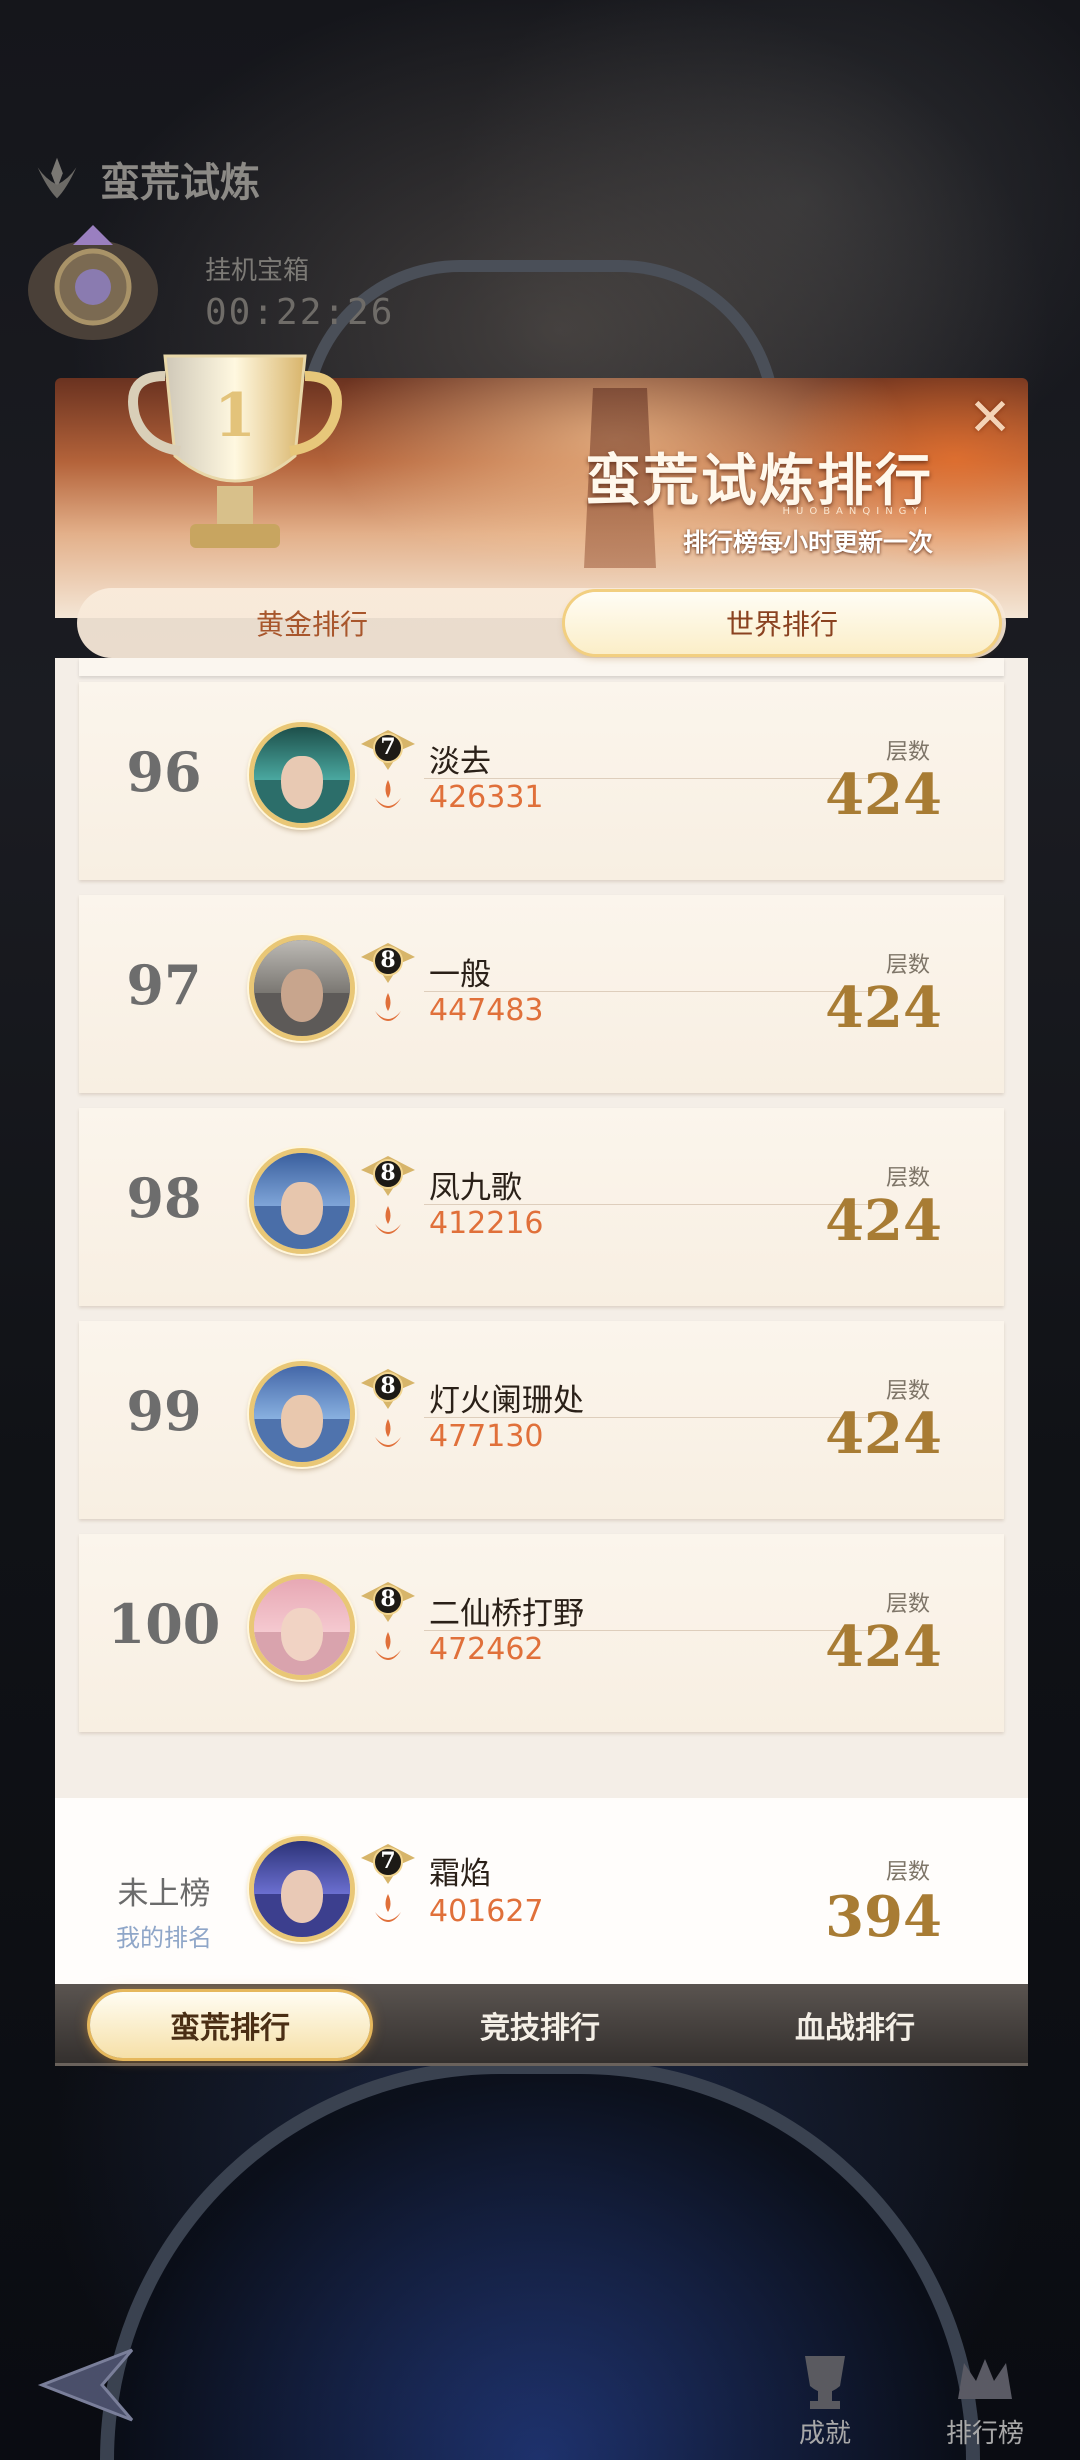 This screenshot has width=1080, height=2460. Describe the element at coordinates (541, 667) in the screenshot. I see `list-top-edge` at that location.